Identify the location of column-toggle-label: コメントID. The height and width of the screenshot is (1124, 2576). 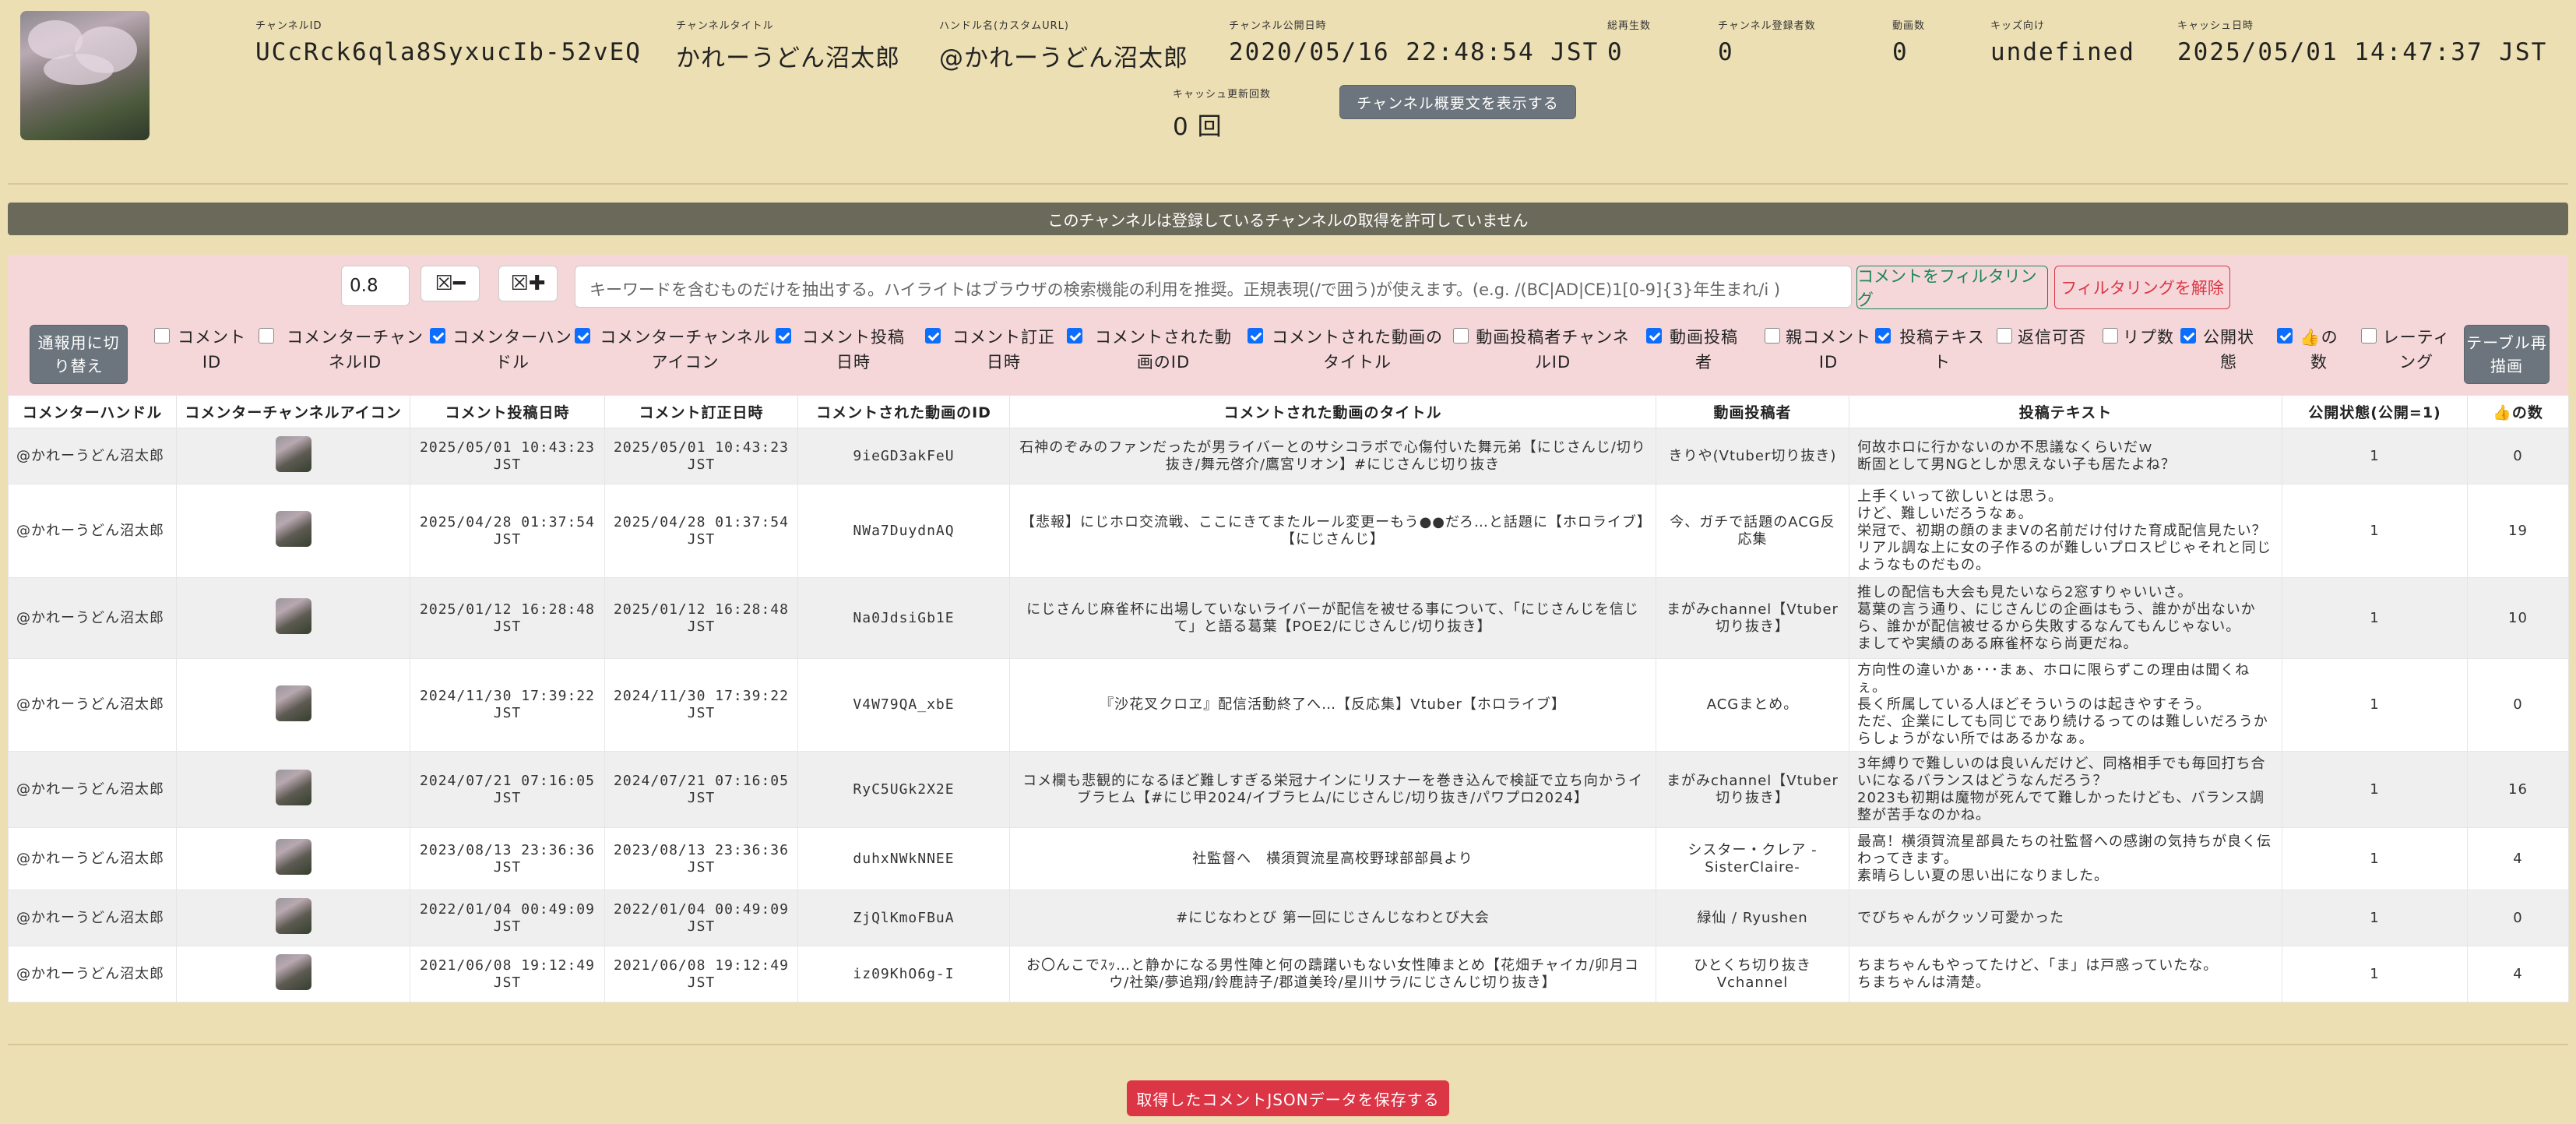
(212, 350).